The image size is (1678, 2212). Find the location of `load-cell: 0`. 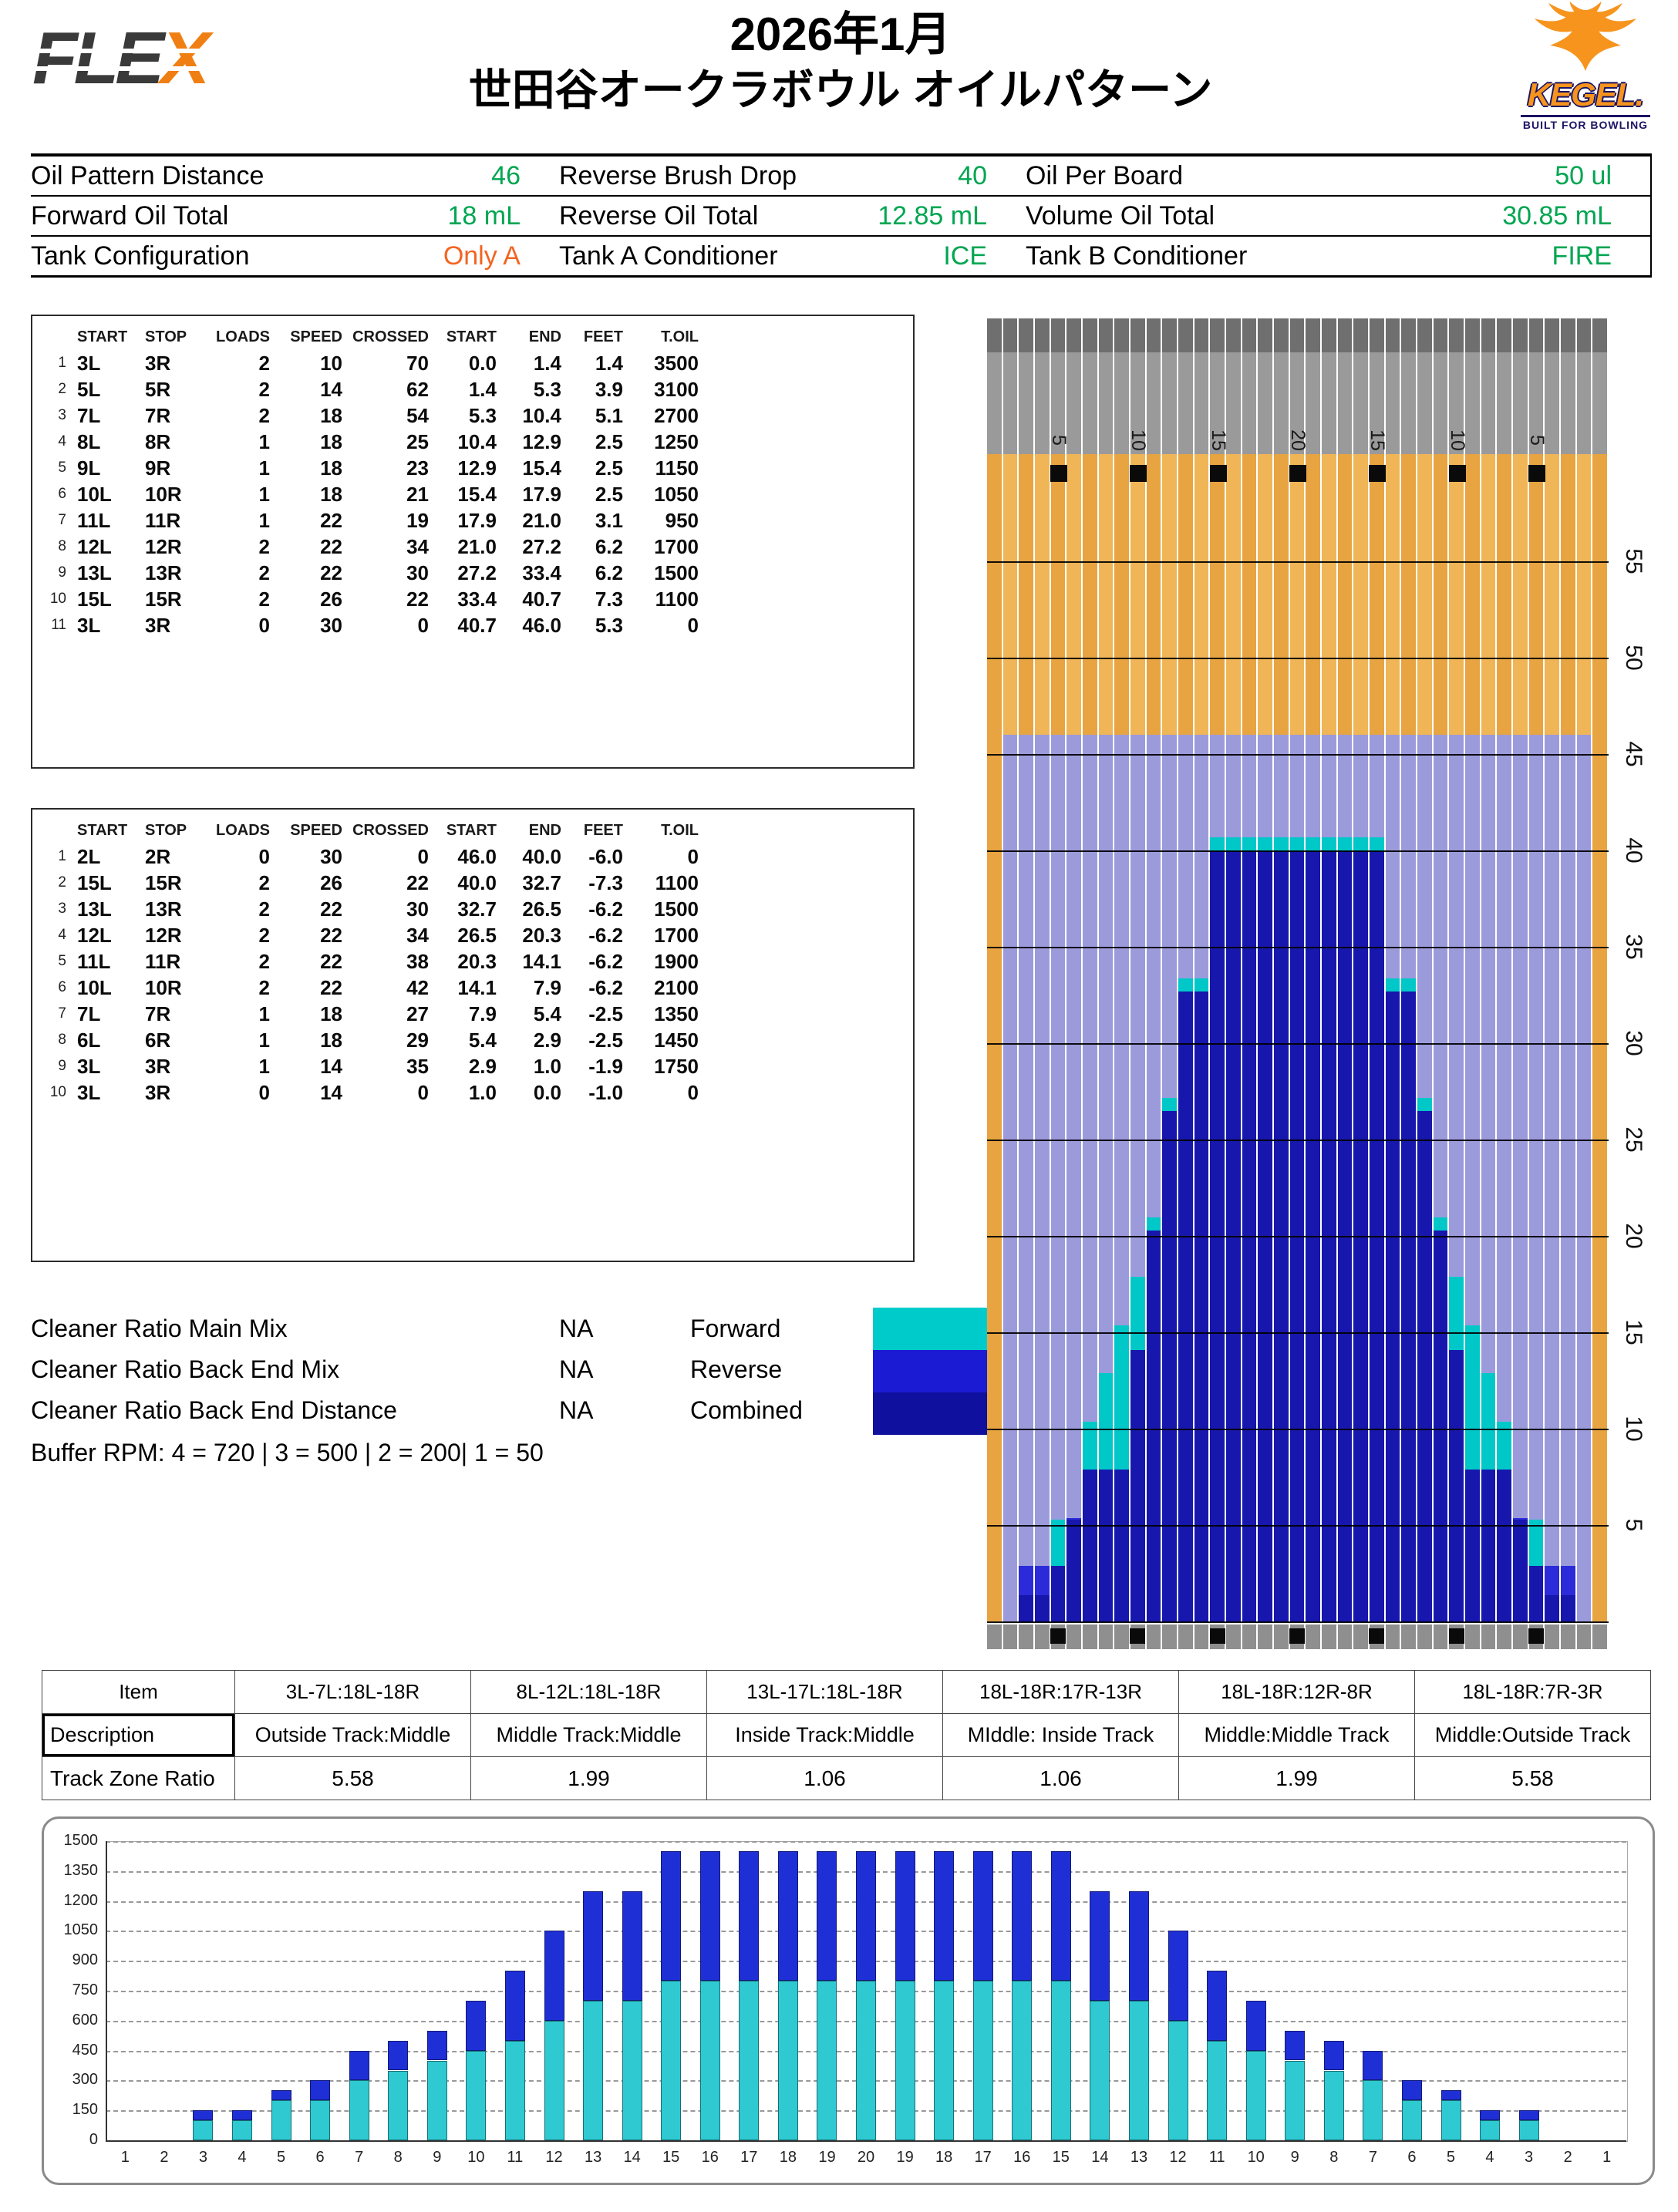

load-cell: 0 is located at coordinates (693, 625).